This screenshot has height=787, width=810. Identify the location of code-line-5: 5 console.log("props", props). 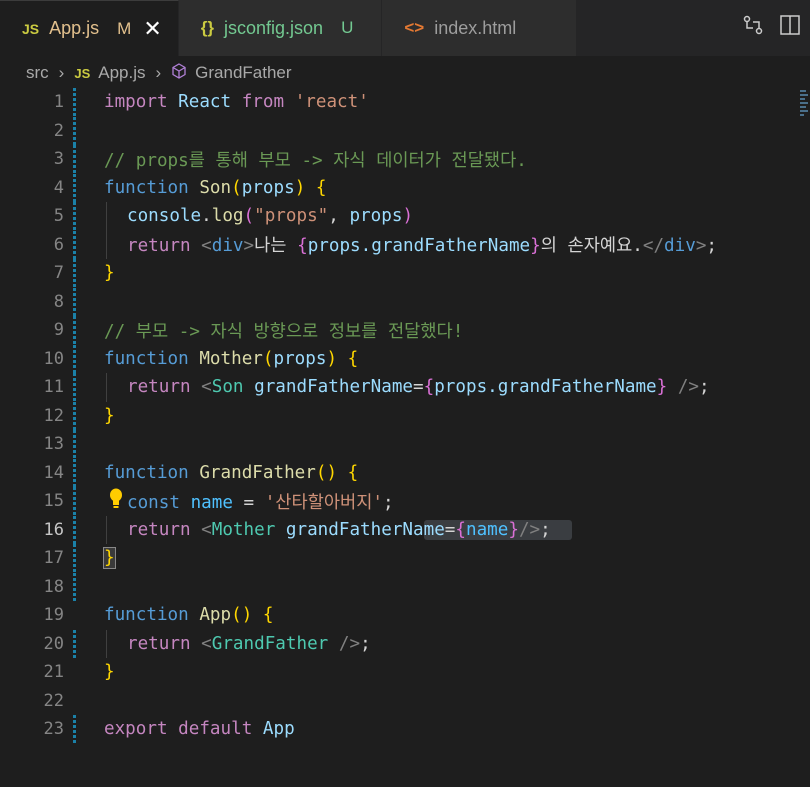
(405, 216).